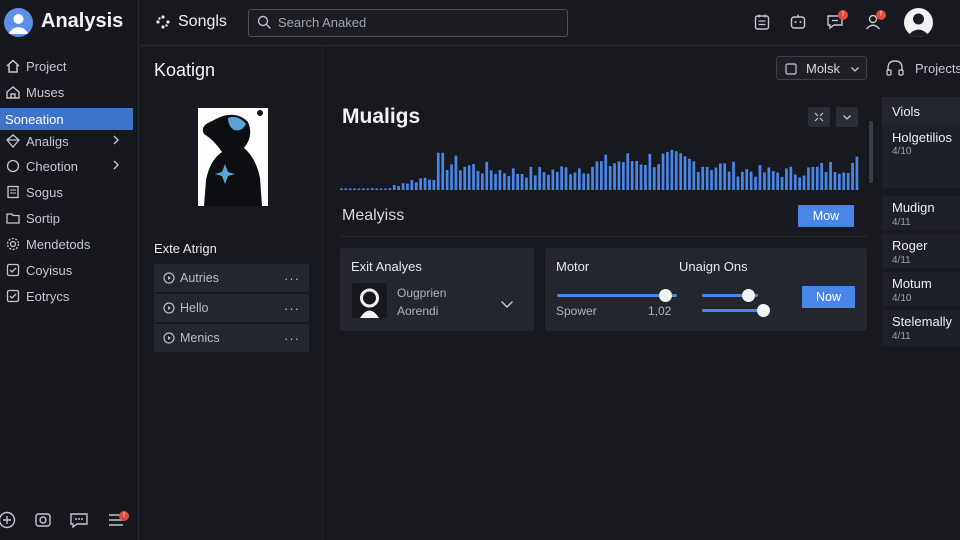  Describe the element at coordinates (43, 520) in the screenshot. I see `camera-icon` at that location.